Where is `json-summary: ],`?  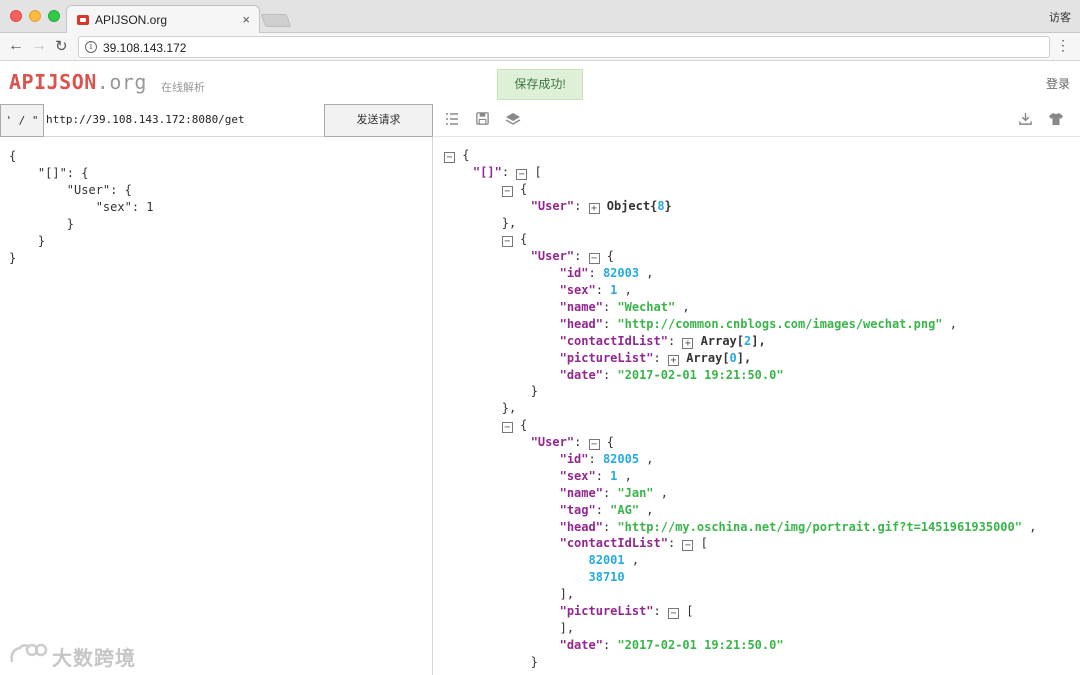 json-summary: ], is located at coordinates (744, 357).